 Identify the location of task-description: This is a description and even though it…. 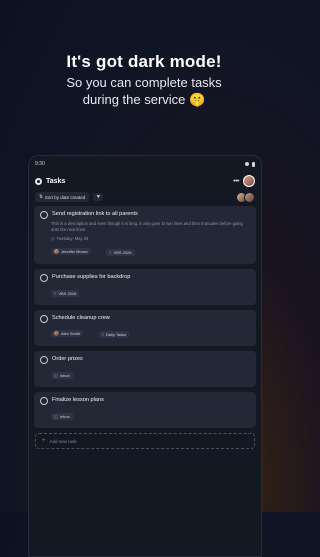
(147, 226).